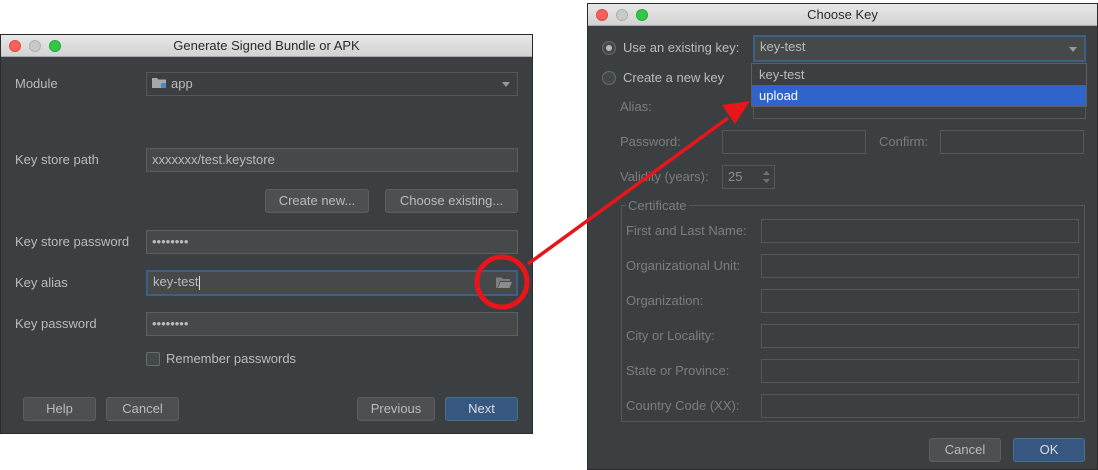 The width and height of the screenshot is (1098, 470). What do you see at coordinates (636, 106) in the screenshot?
I see `alias-label: Alias:` at bounding box center [636, 106].